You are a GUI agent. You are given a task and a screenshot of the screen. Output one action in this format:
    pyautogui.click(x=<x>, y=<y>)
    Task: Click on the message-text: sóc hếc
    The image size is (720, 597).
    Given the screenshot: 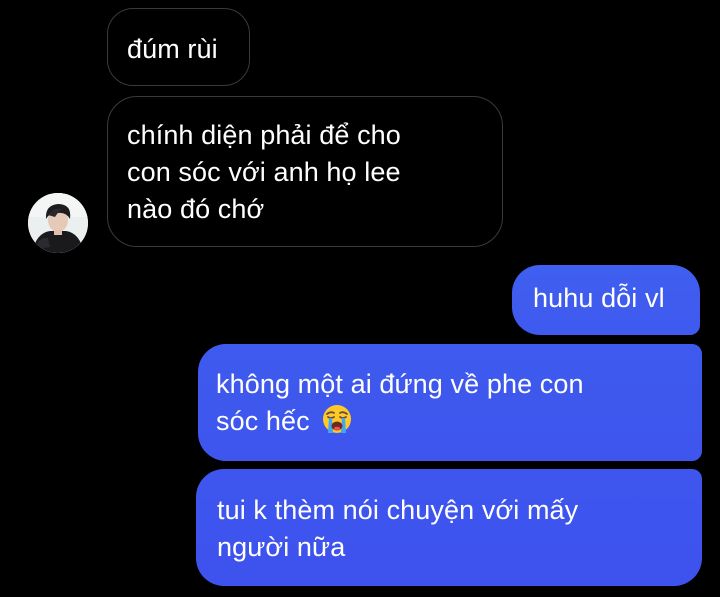 What is the action you would take?
    pyautogui.click(x=263, y=421)
    